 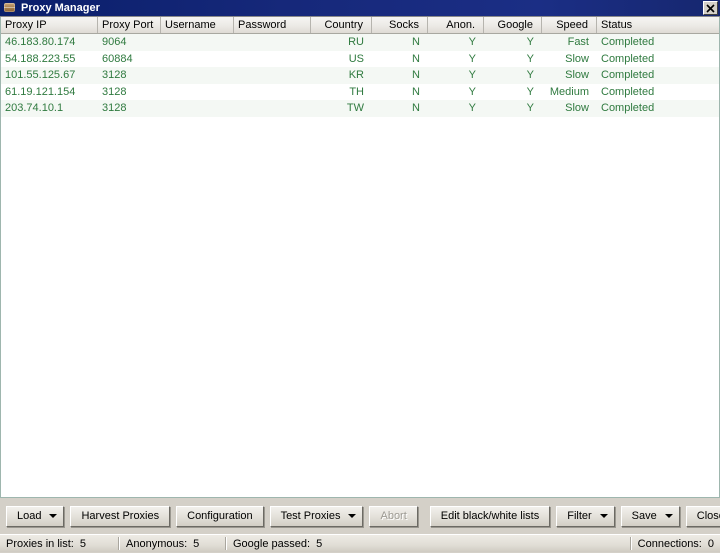 I want to click on cell-country: TH, so click(x=356, y=91).